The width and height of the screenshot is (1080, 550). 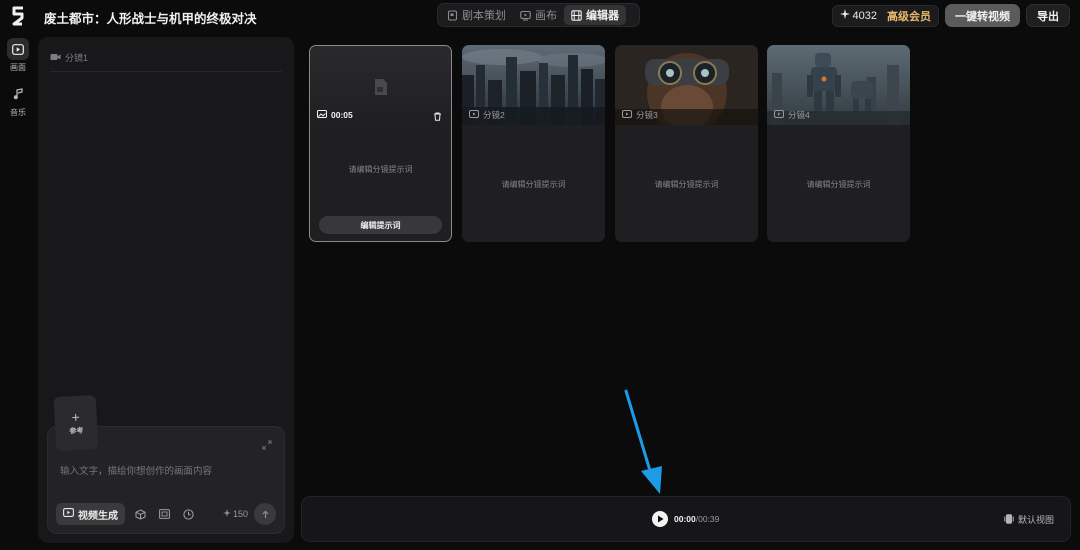 I want to click on delete-icon, so click(x=437, y=117).